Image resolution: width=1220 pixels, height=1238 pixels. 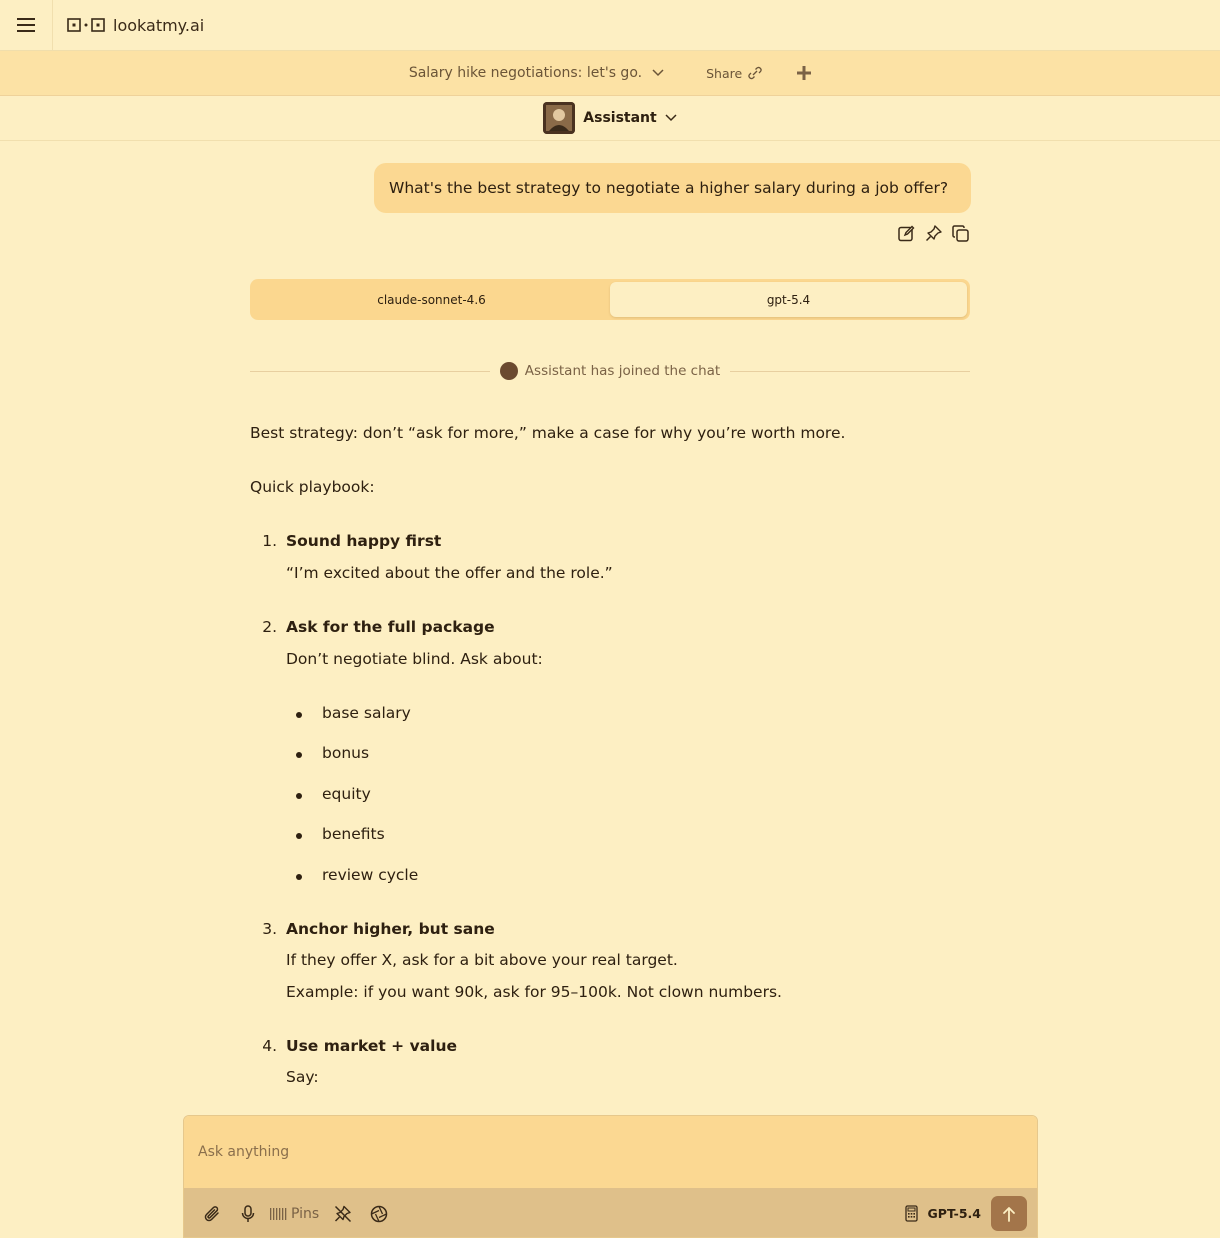 I want to click on send-button, so click(x=1009, y=1213).